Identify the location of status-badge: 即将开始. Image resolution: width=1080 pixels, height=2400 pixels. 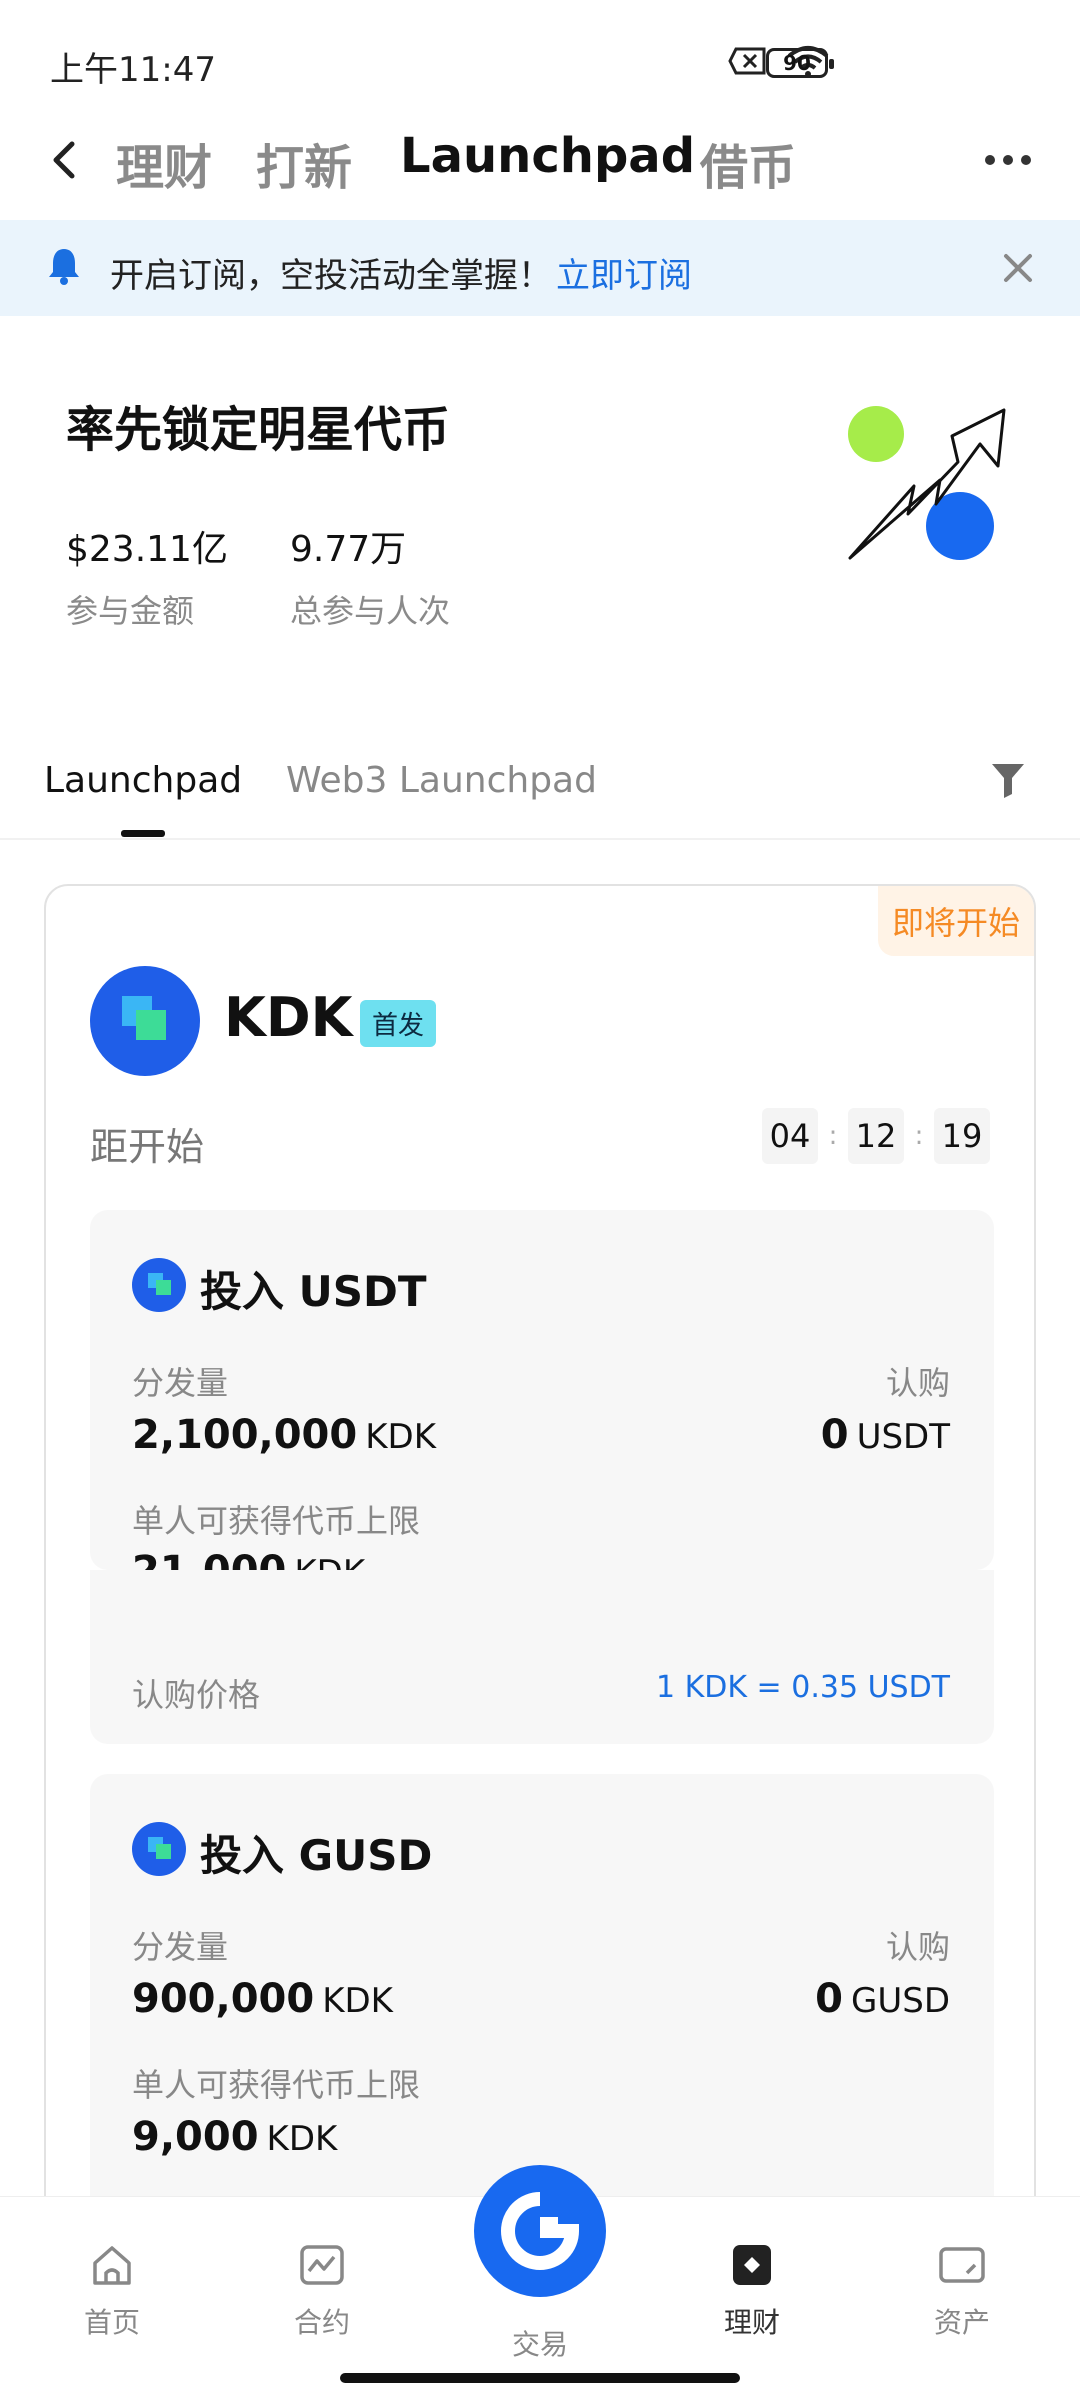
(955, 921).